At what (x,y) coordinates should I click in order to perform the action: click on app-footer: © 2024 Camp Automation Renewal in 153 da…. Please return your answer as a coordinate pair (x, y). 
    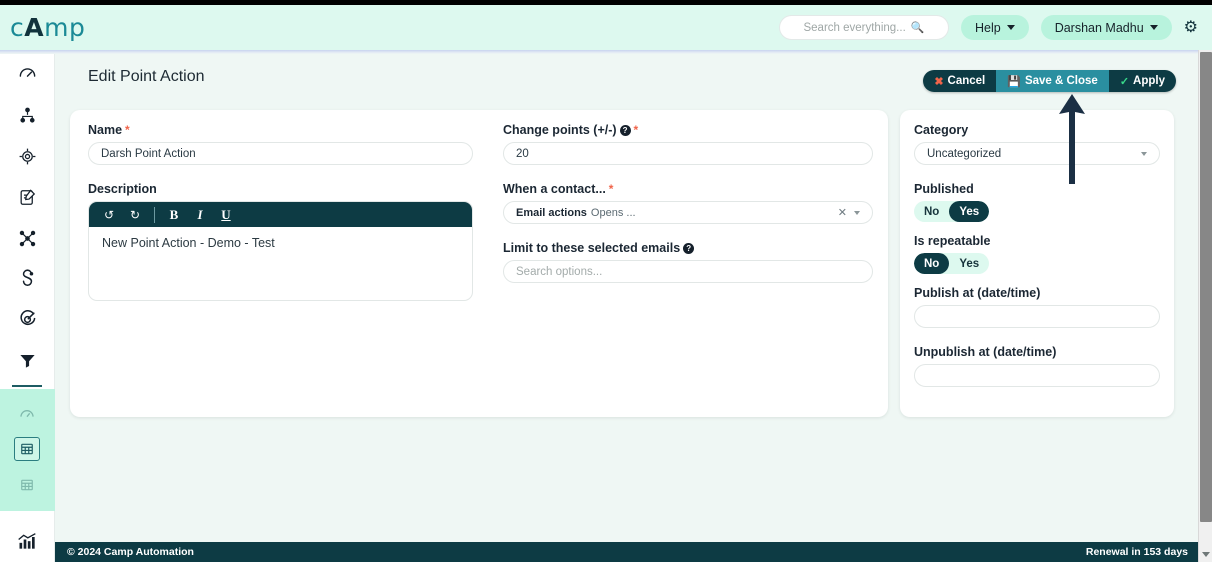
    Looking at the image, I should click on (627, 552).